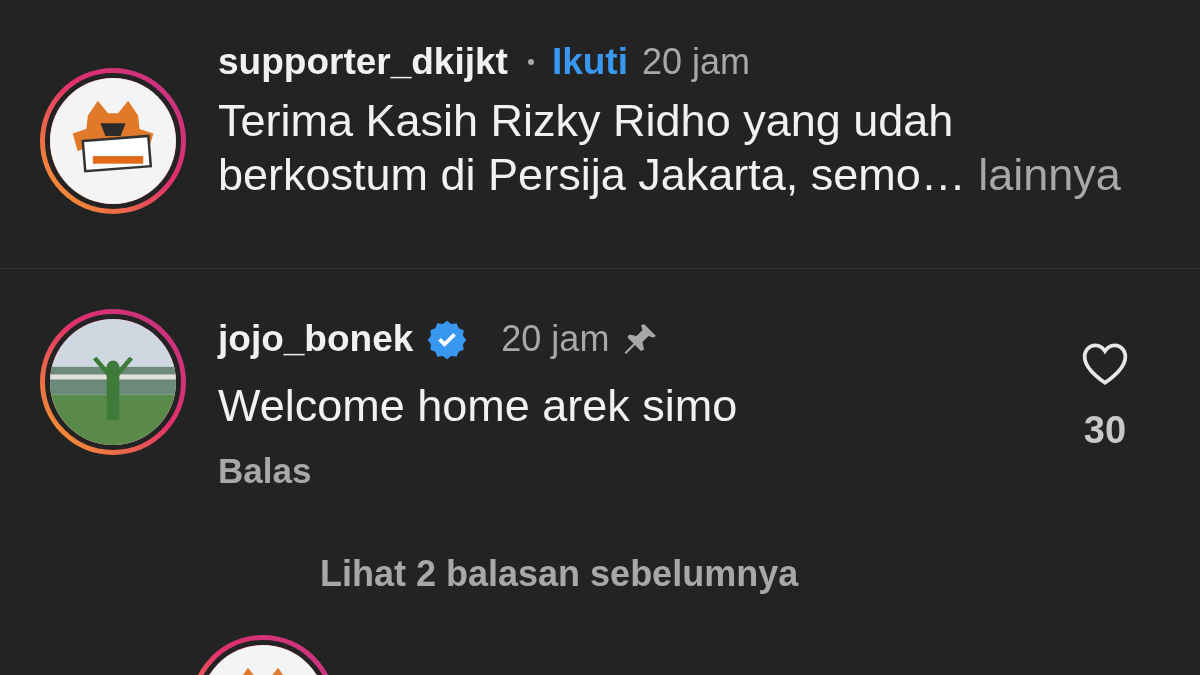 This screenshot has width=1200, height=675. I want to click on like-count: 30, so click(1105, 430).